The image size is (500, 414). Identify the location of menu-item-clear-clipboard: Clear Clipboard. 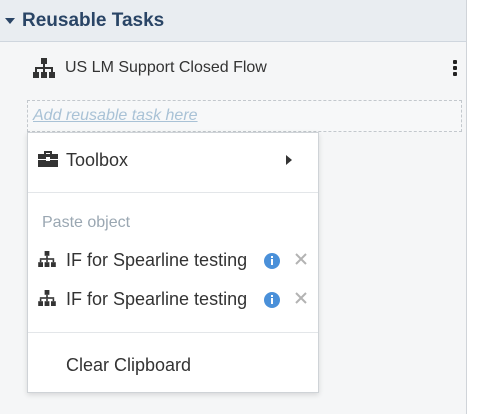
(173, 365).